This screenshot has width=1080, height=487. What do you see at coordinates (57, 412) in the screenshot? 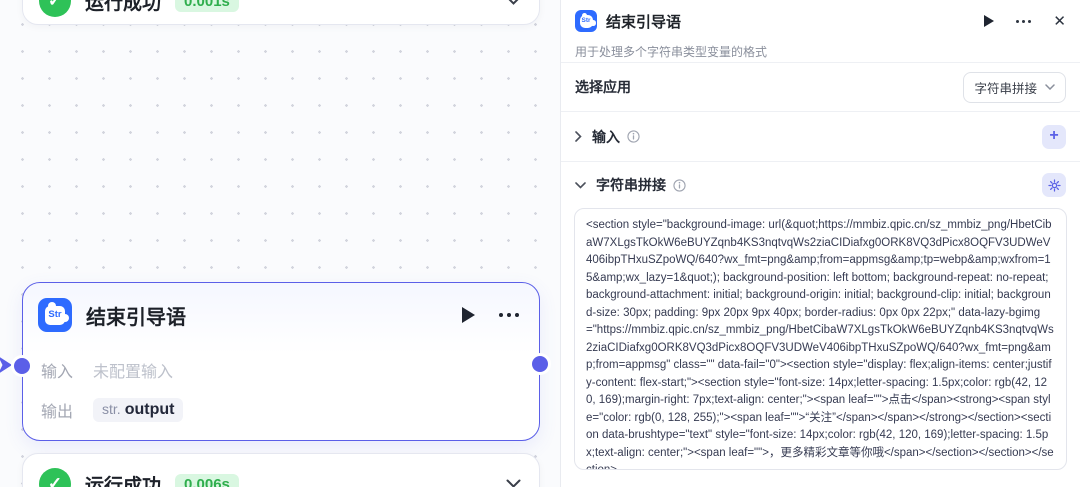
I see `output-label: 输出` at bounding box center [57, 412].